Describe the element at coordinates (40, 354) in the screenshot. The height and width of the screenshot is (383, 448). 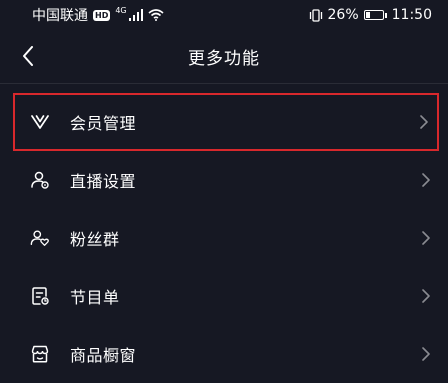
I see `shop-window-icon` at that location.